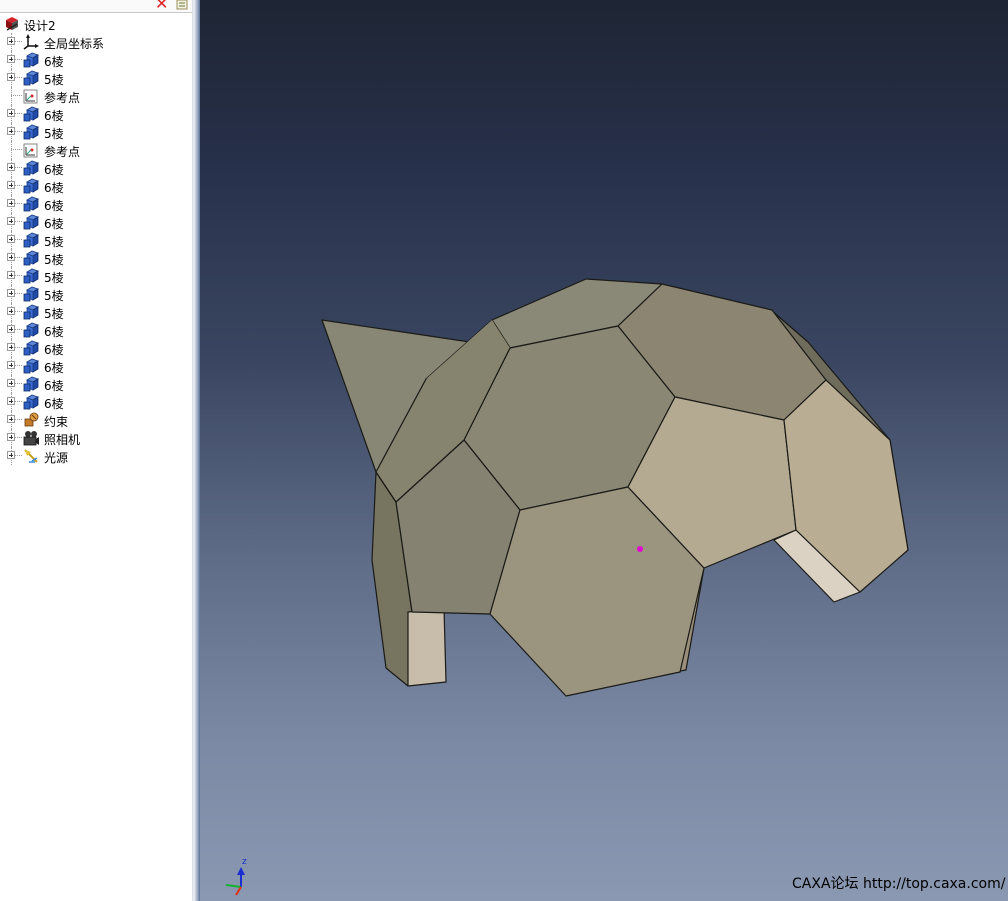 This screenshot has width=1008, height=901. What do you see at coordinates (56, 422) in the screenshot?
I see `tree-item-label: 约束` at bounding box center [56, 422].